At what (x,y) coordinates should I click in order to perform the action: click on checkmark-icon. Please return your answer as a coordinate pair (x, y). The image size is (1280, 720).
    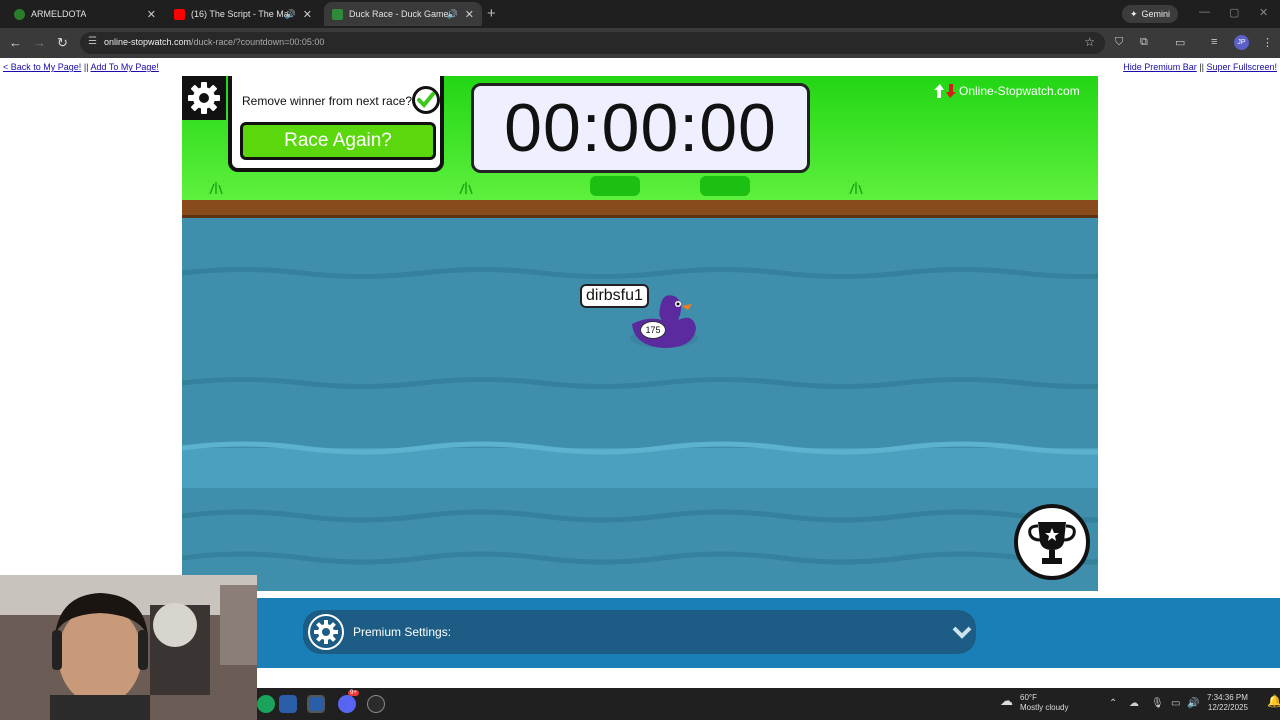
    Looking at the image, I should click on (426, 100).